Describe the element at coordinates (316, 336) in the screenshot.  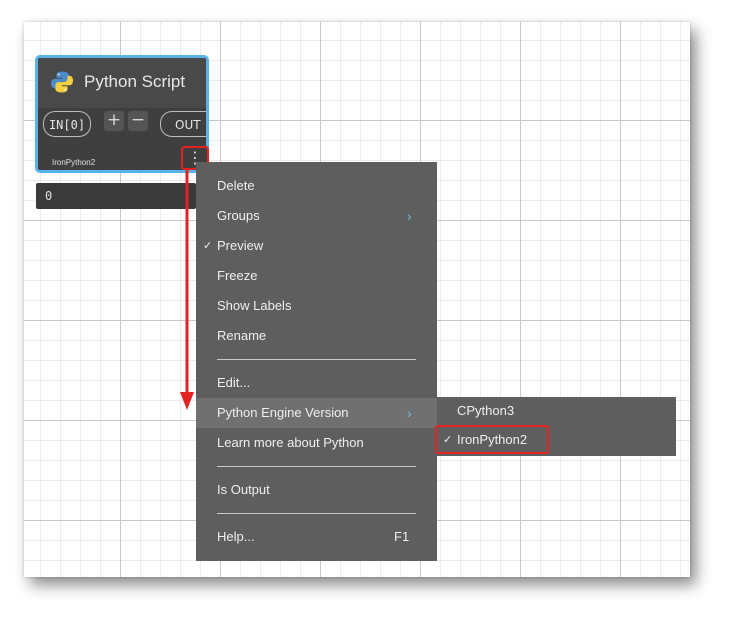
I see `menu-item-rename: Rename` at that location.